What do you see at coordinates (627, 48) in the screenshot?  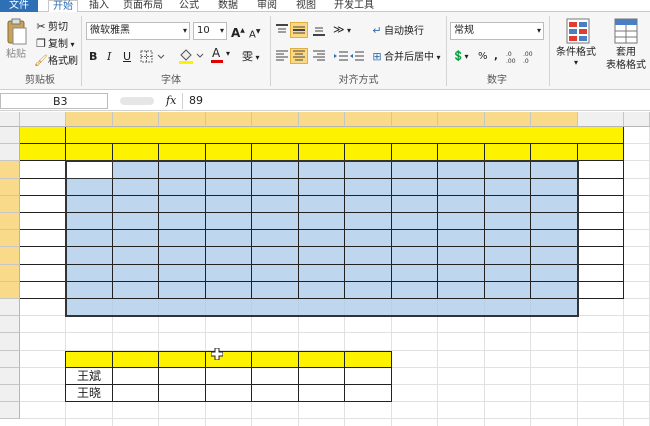 I see `format-as-table-button: 套用 表格格式` at bounding box center [627, 48].